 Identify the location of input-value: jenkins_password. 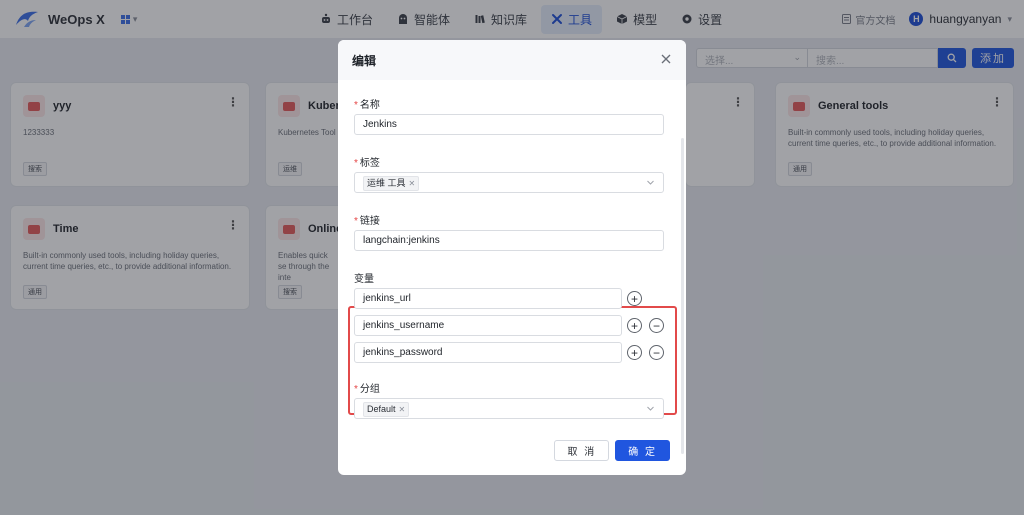
(403, 352).